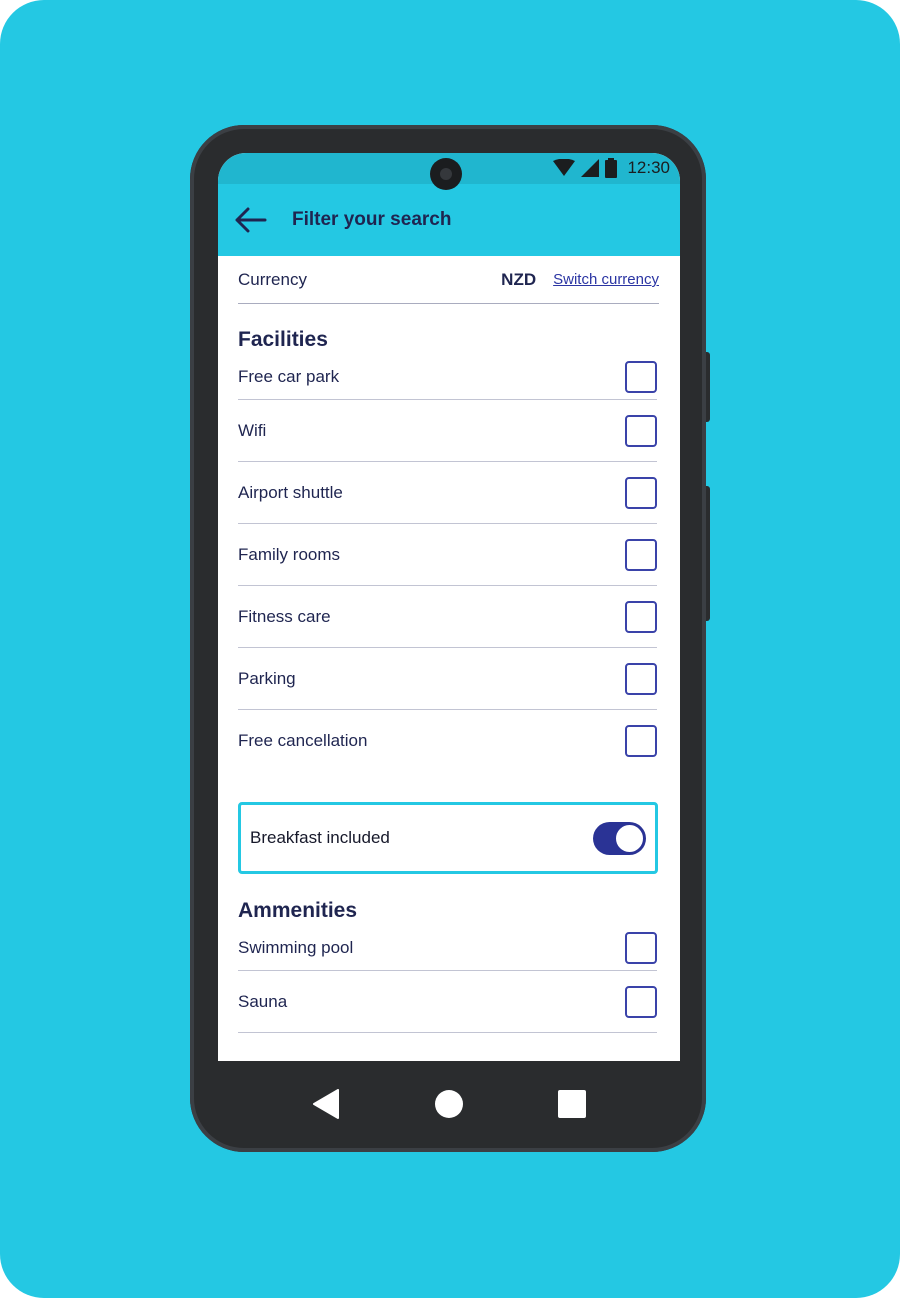 This screenshot has width=900, height=1298. Describe the element at coordinates (283, 339) in the screenshot. I see `facilities-heading: Facilities` at that location.